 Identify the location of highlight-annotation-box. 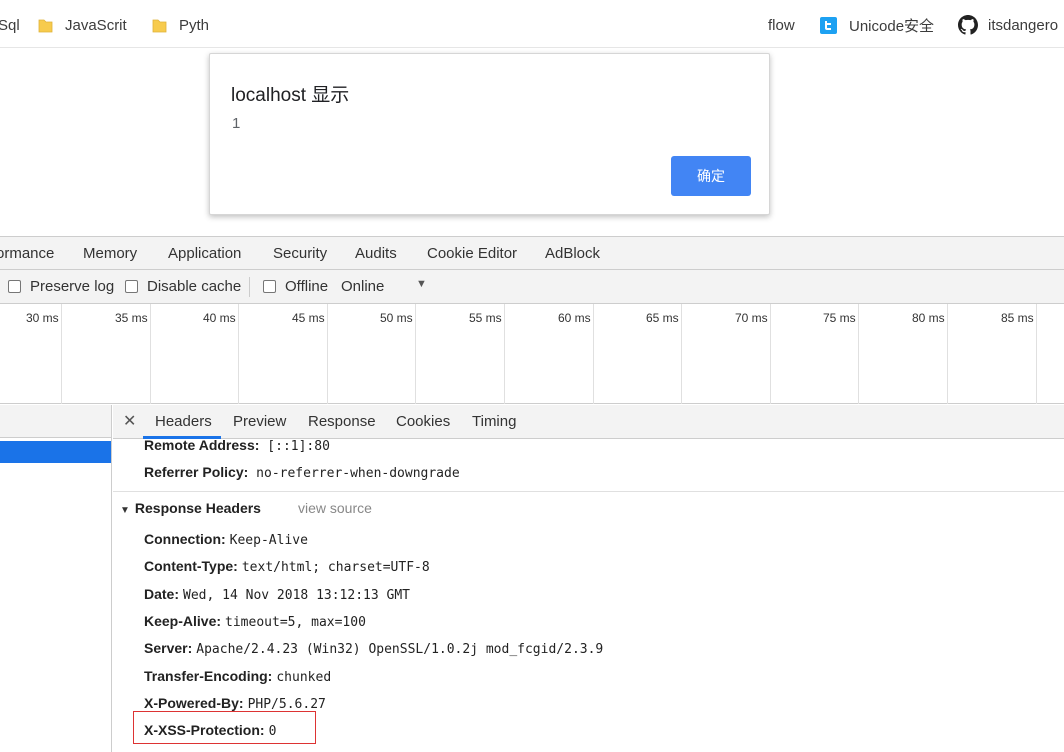
(224, 727).